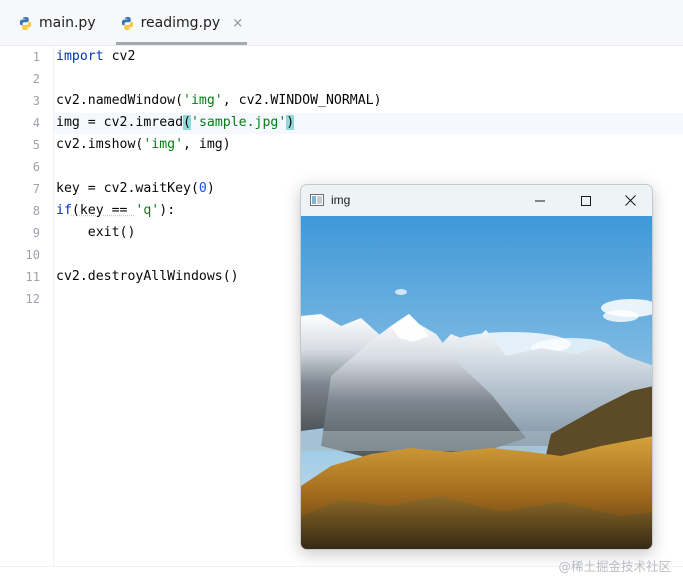  I want to click on active-tab-indicator, so click(181, 43).